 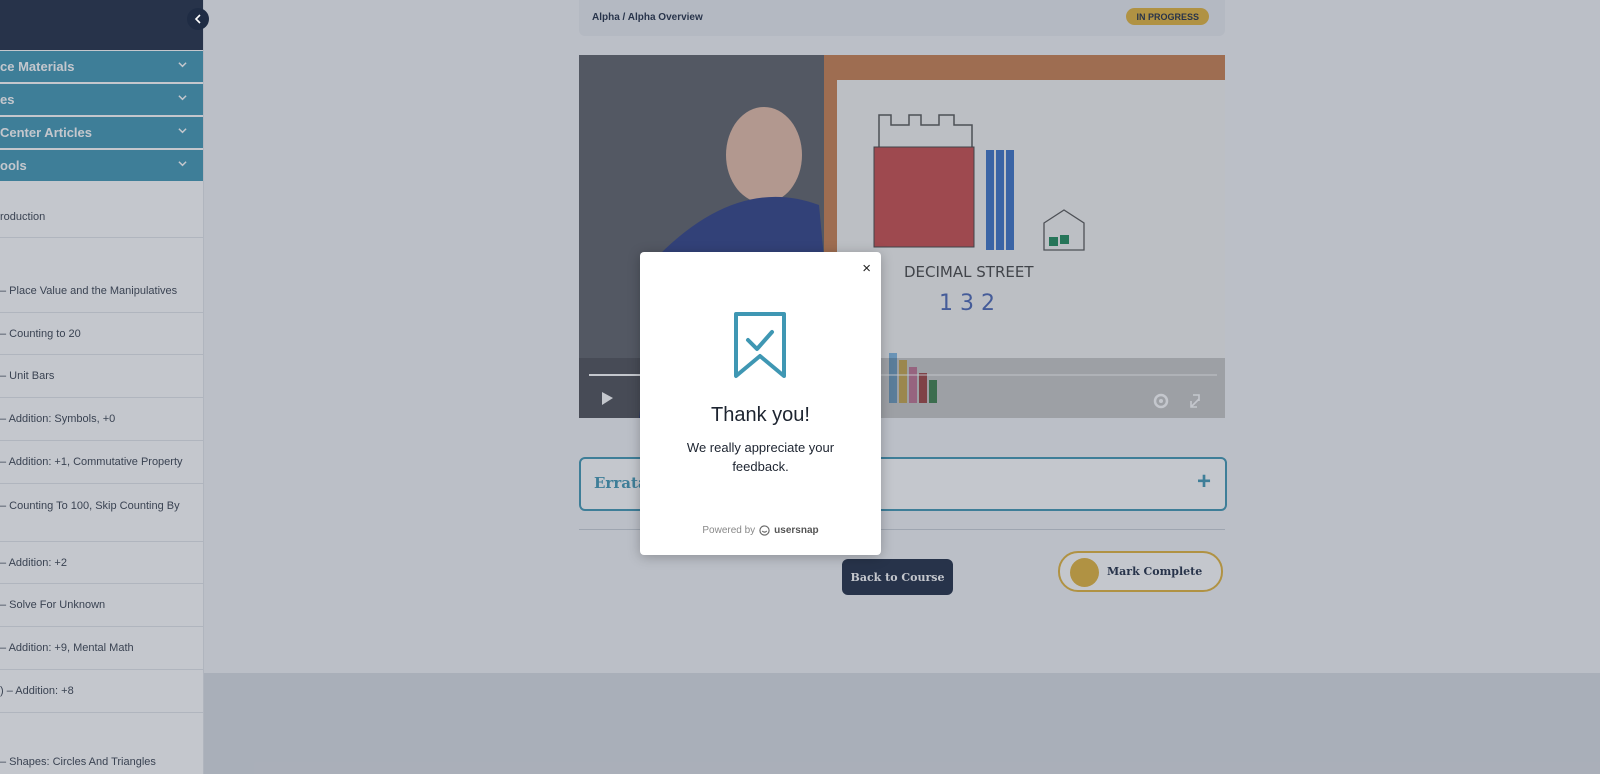 What do you see at coordinates (764, 530) in the screenshot?
I see `usersnap-logo-icon` at bounding box center [764, 530].